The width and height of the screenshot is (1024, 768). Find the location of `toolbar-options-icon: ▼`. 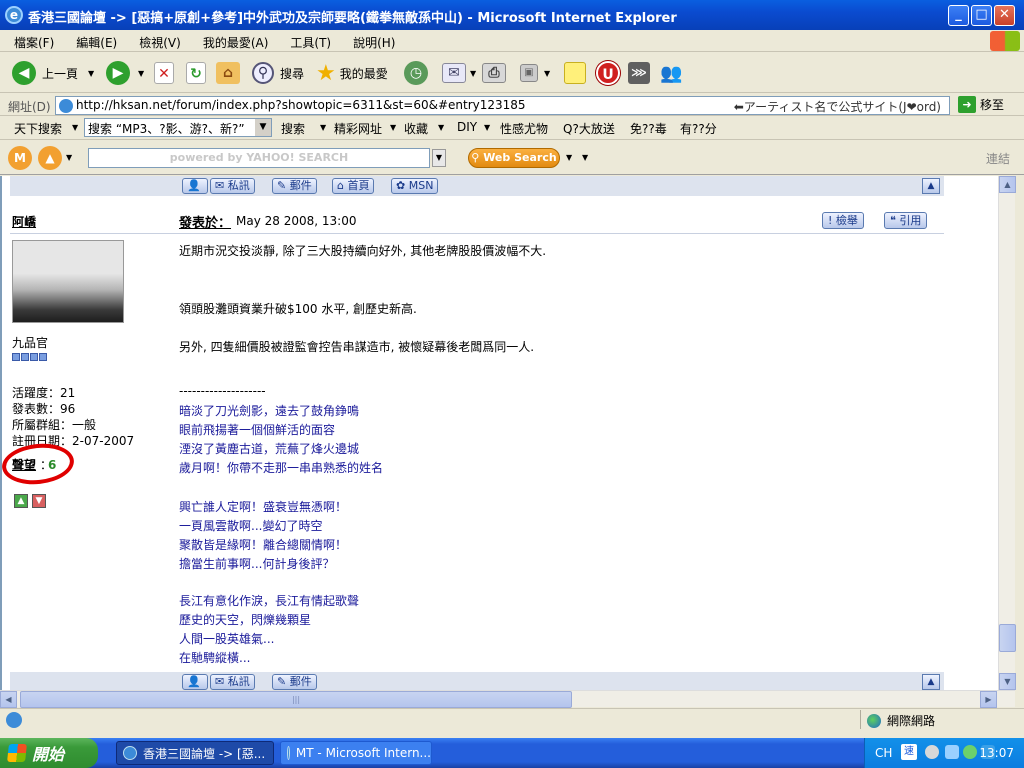

toolbar-options-icon: ▼ is located at coordinates (585, 157).